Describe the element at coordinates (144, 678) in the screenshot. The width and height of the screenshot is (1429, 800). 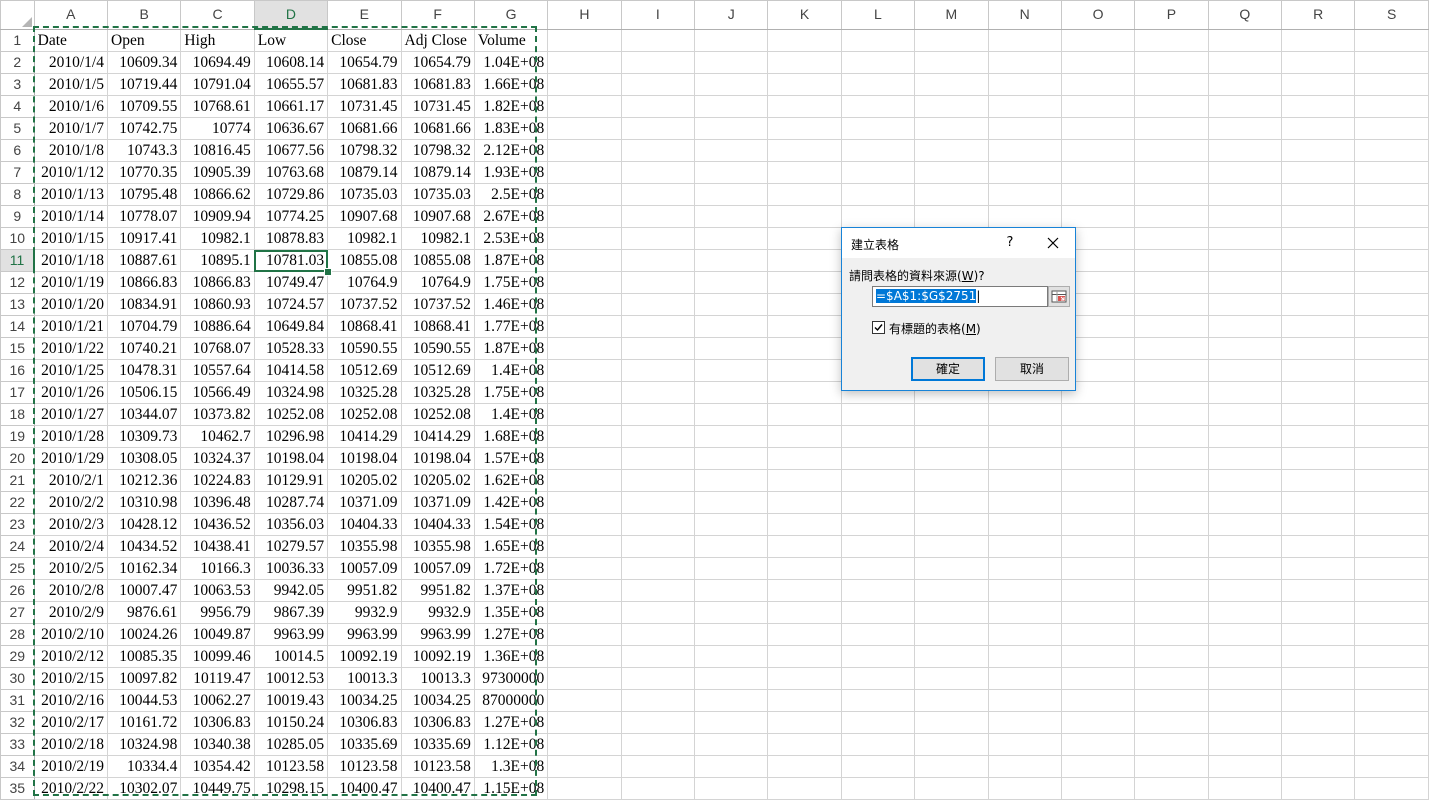
I see `data-cell: 10097.82` at that location.